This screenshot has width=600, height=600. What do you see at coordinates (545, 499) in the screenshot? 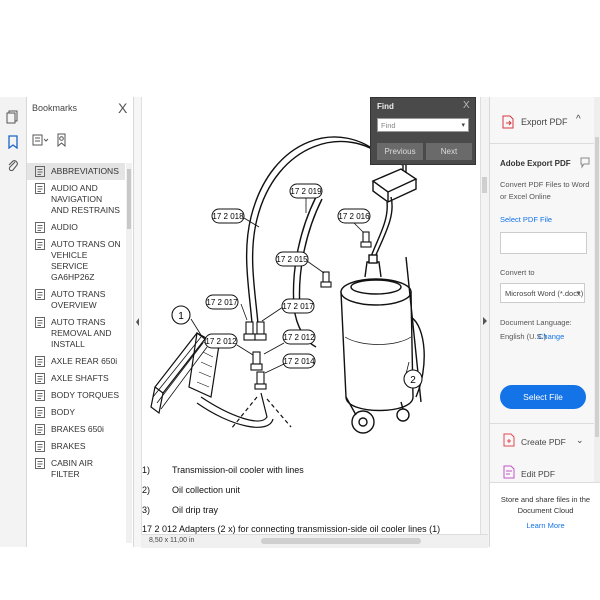
I see `cloud-promo-line-1: Store and share files in the` at bounding box center [545, 499].